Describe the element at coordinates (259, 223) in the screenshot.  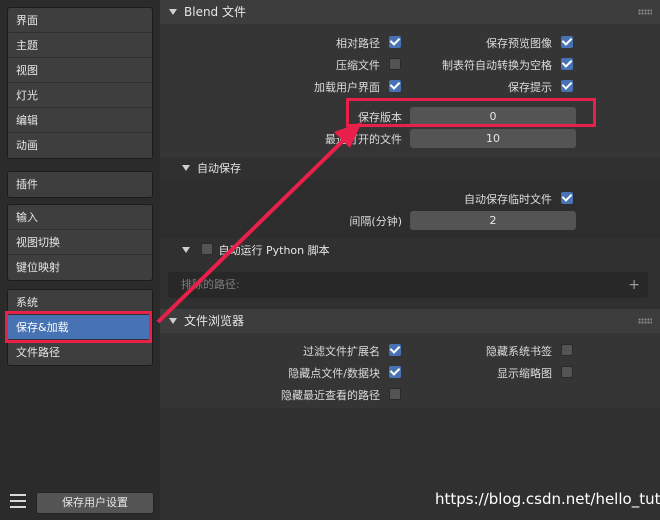
I see `annotation-arrow` at that location.